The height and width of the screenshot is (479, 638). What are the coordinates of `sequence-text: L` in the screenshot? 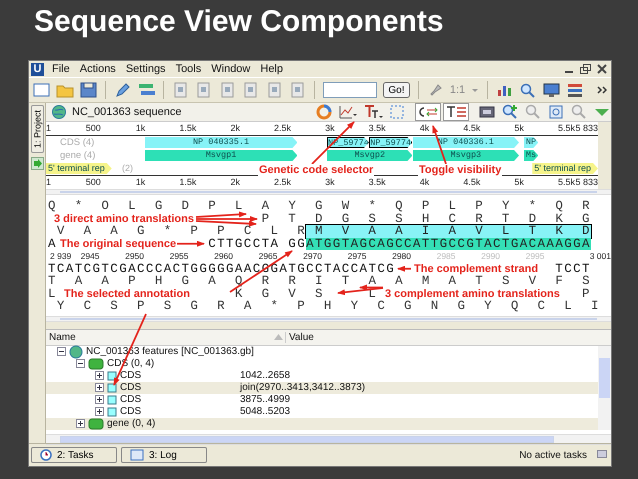 It's located at (52, 294).